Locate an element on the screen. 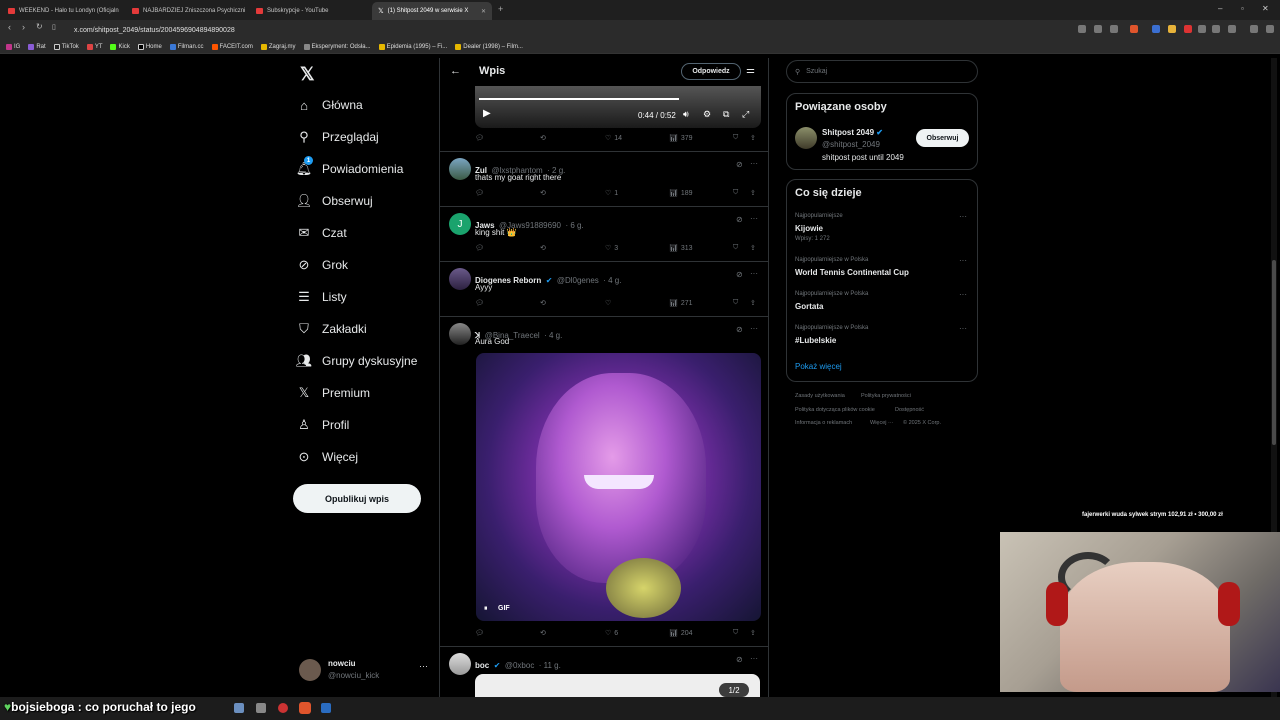  bookmark-item: Zagraj.my is located at coordinates (278, 46).